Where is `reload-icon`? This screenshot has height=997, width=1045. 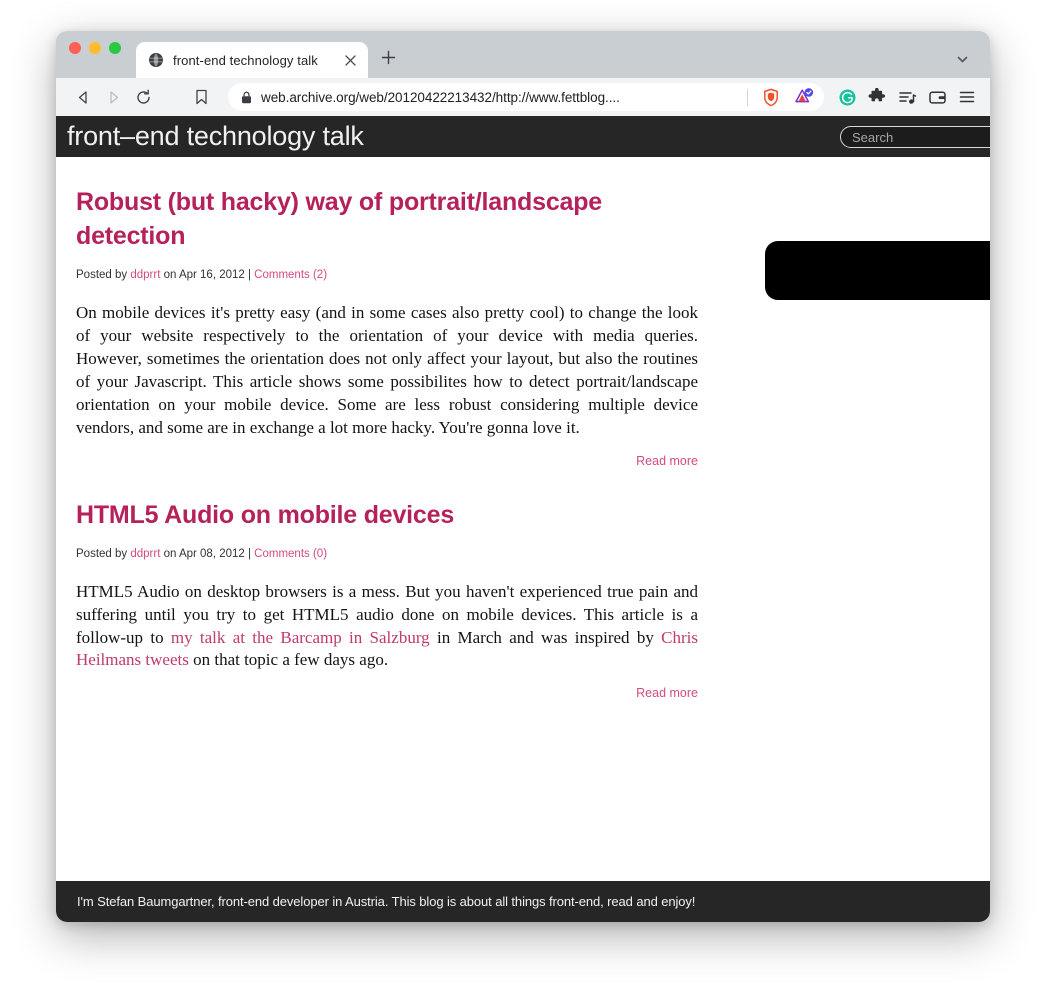 reload-icon is located at coordinates (143, 97).